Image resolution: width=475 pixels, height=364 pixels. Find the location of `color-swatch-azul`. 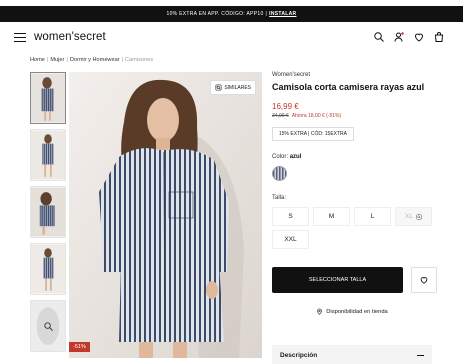

color-swatch-azul is located at coordinates (279, 173).